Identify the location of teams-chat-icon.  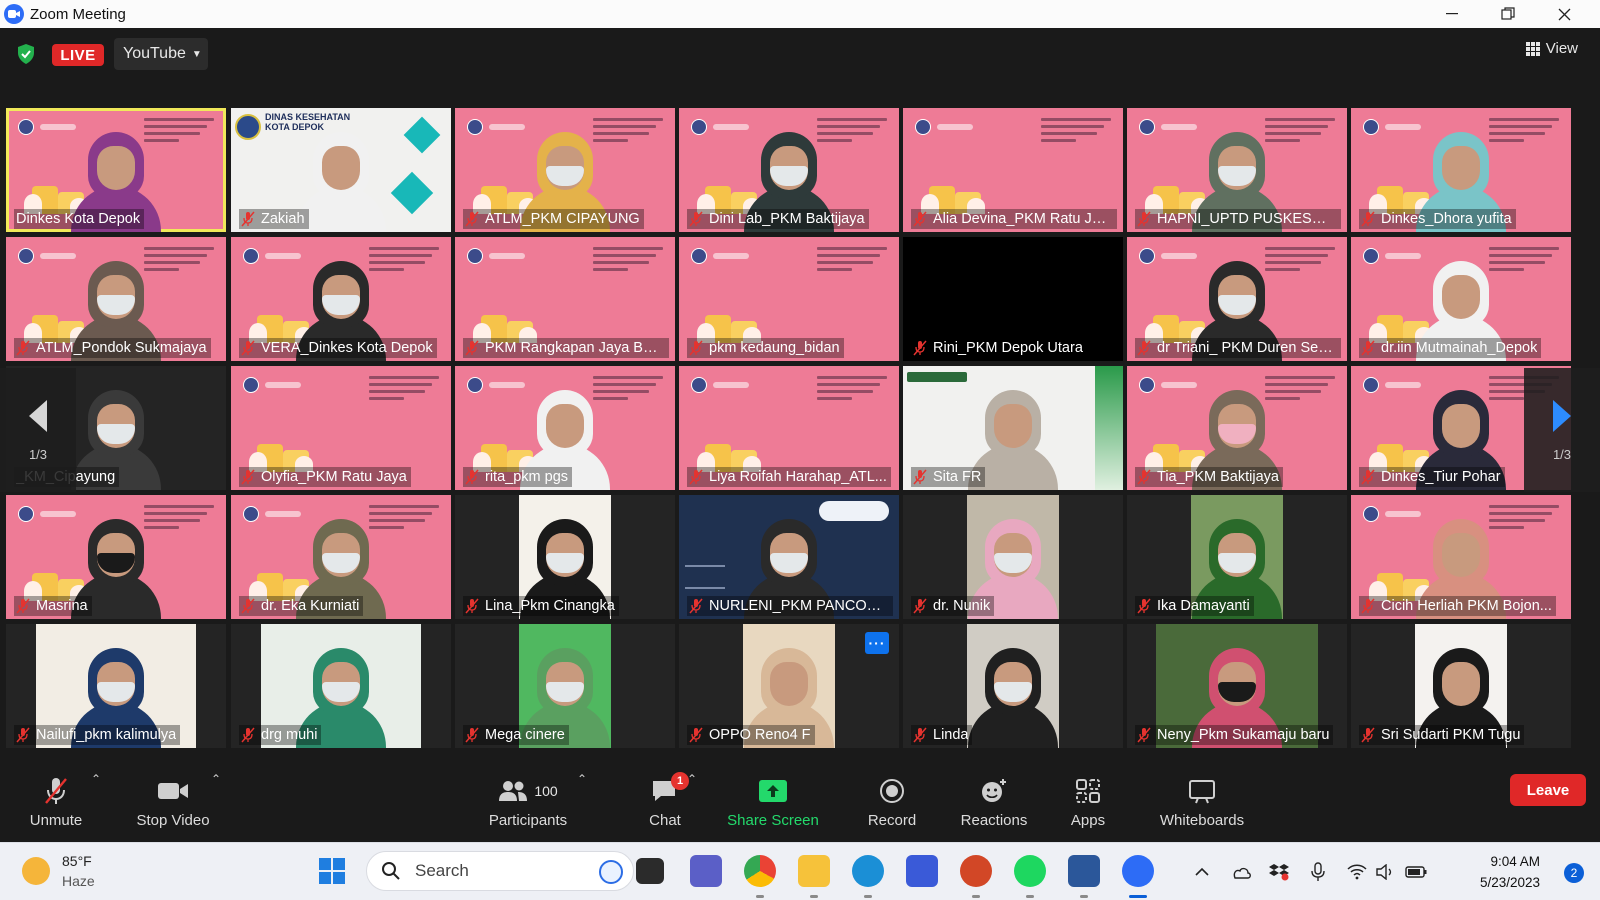
(706, 871).